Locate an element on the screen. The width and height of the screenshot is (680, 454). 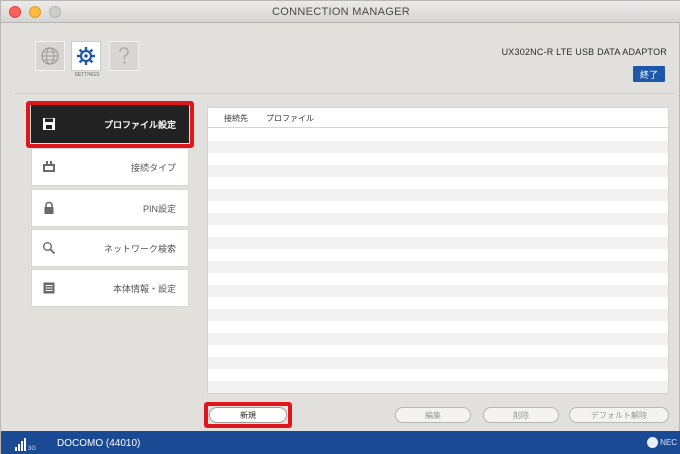
sidebar-item-label: 本体情報・設定 is located at coordinates (144, 288).